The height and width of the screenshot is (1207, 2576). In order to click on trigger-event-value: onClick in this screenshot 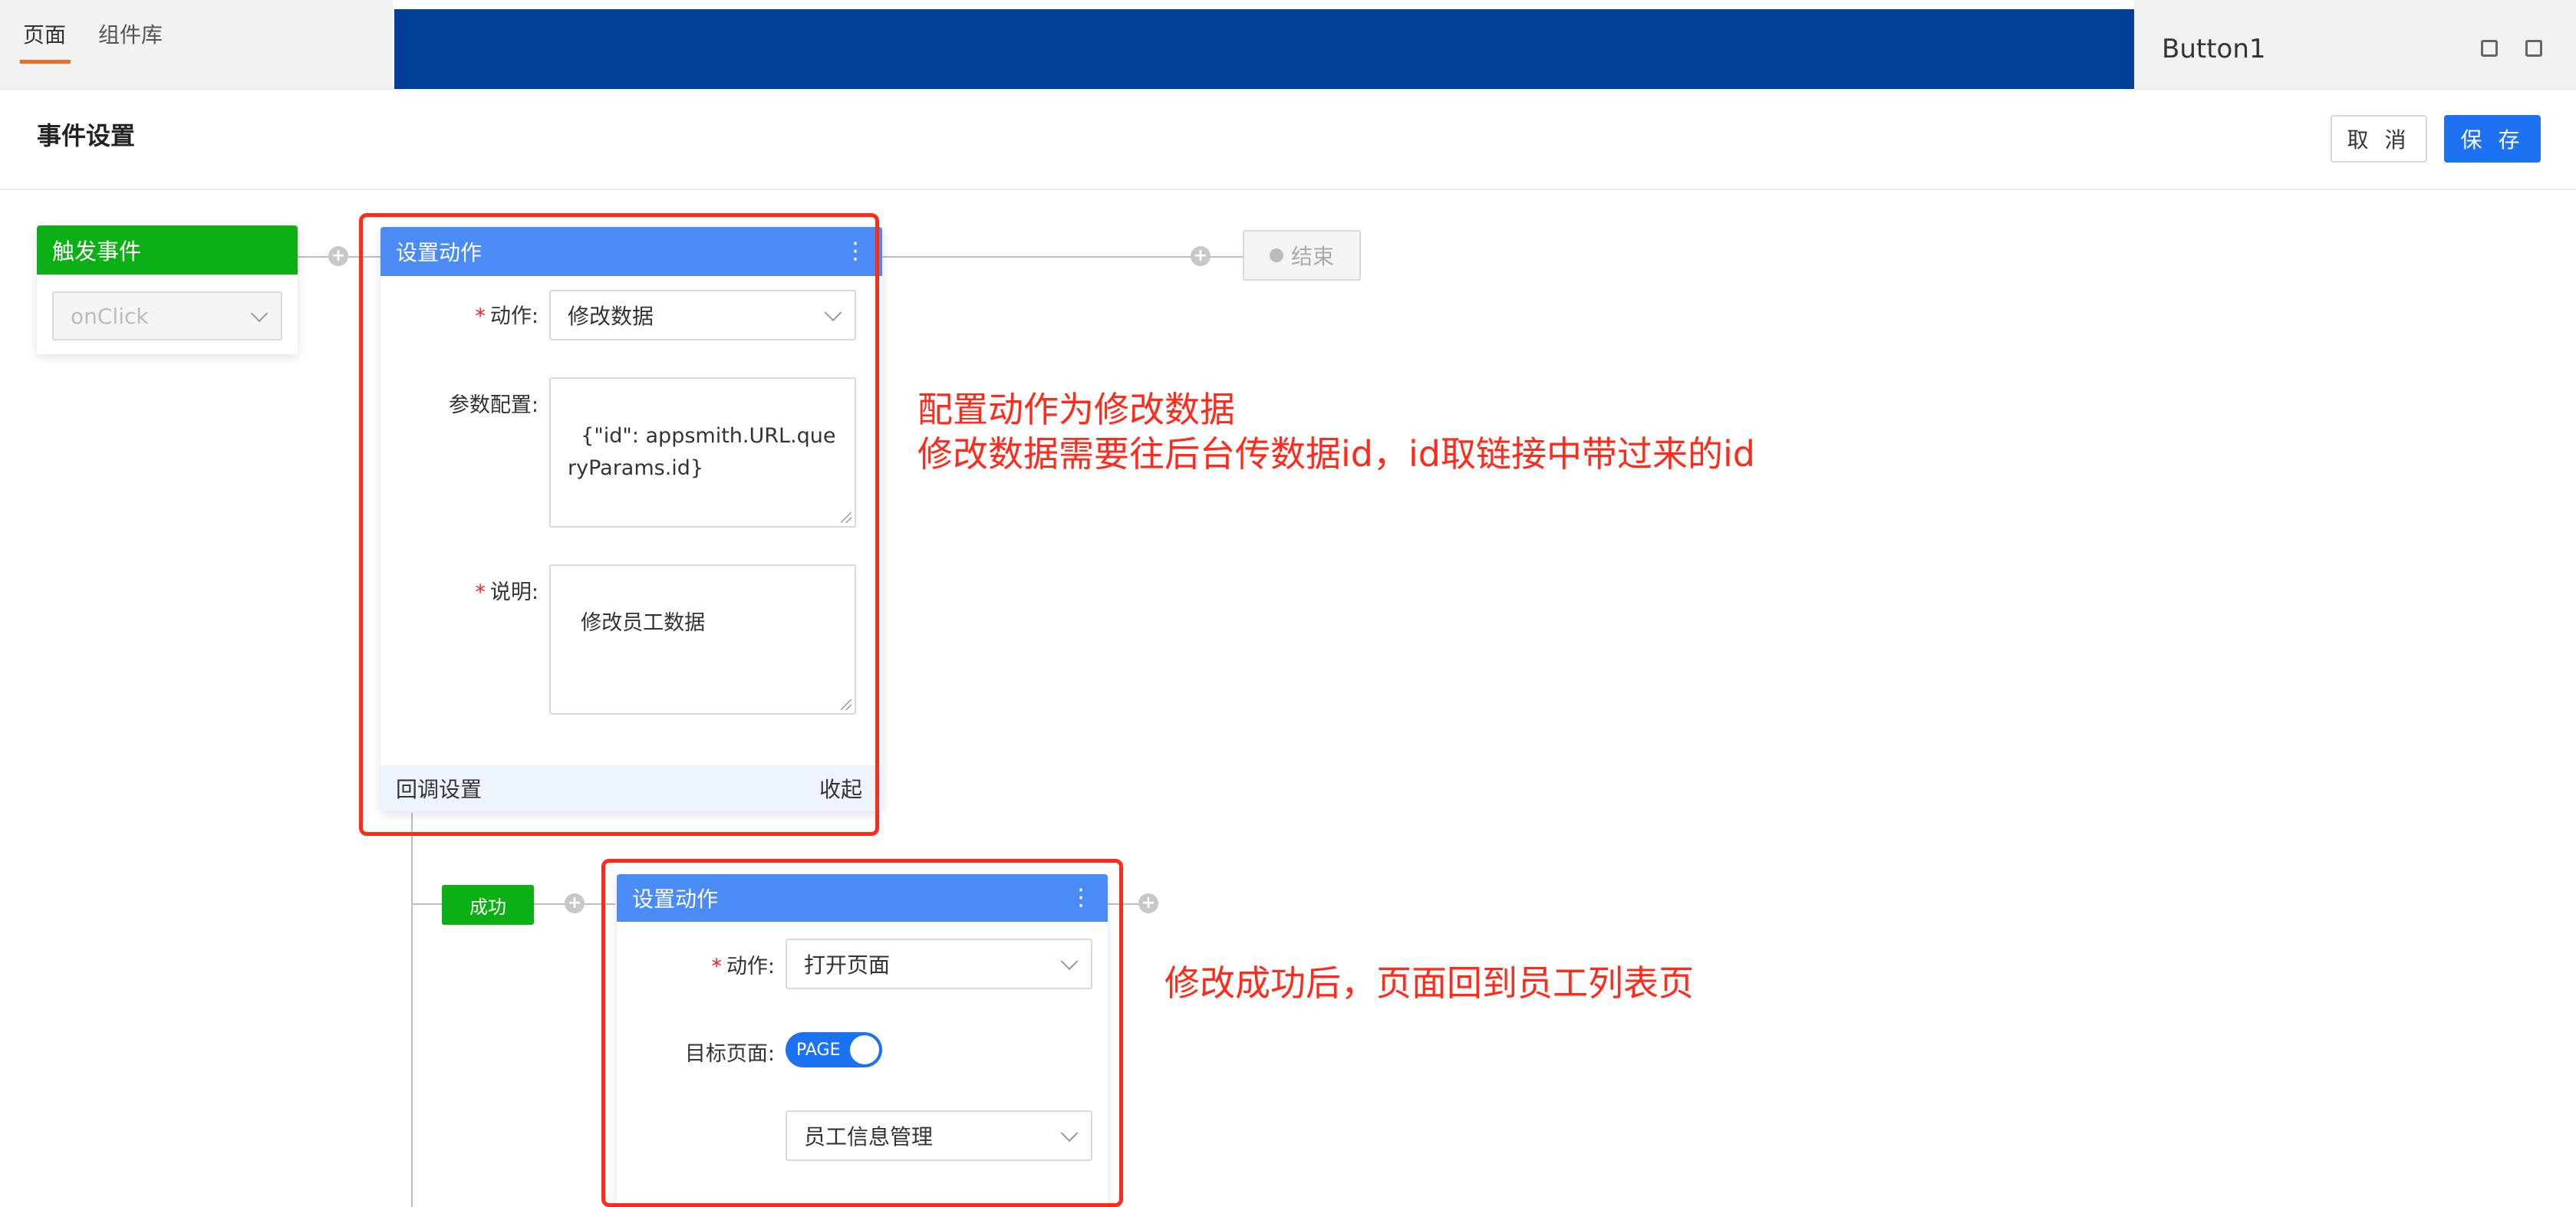, I will do `click(110, 316)`.